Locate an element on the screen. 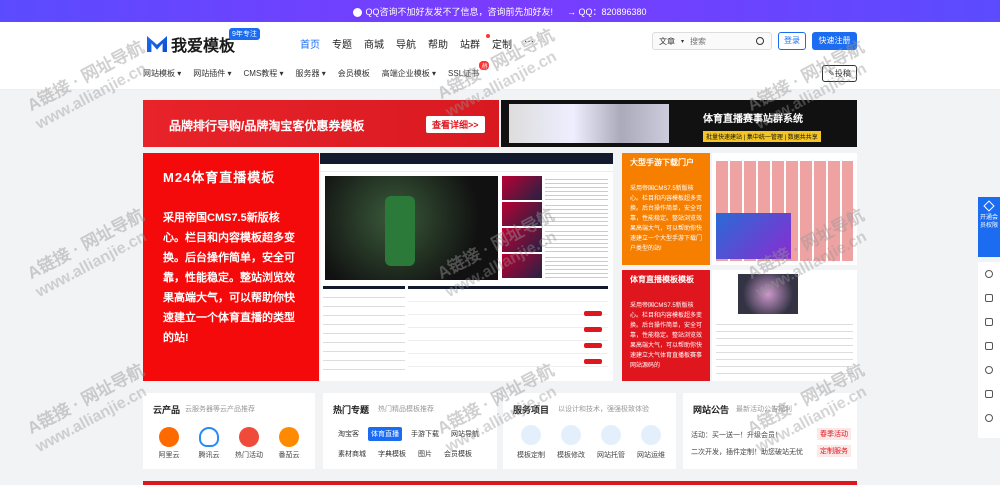 This screenshot has height=485, width=1000. topic-tag: 网站导航 is located at coordinates (465, 434).